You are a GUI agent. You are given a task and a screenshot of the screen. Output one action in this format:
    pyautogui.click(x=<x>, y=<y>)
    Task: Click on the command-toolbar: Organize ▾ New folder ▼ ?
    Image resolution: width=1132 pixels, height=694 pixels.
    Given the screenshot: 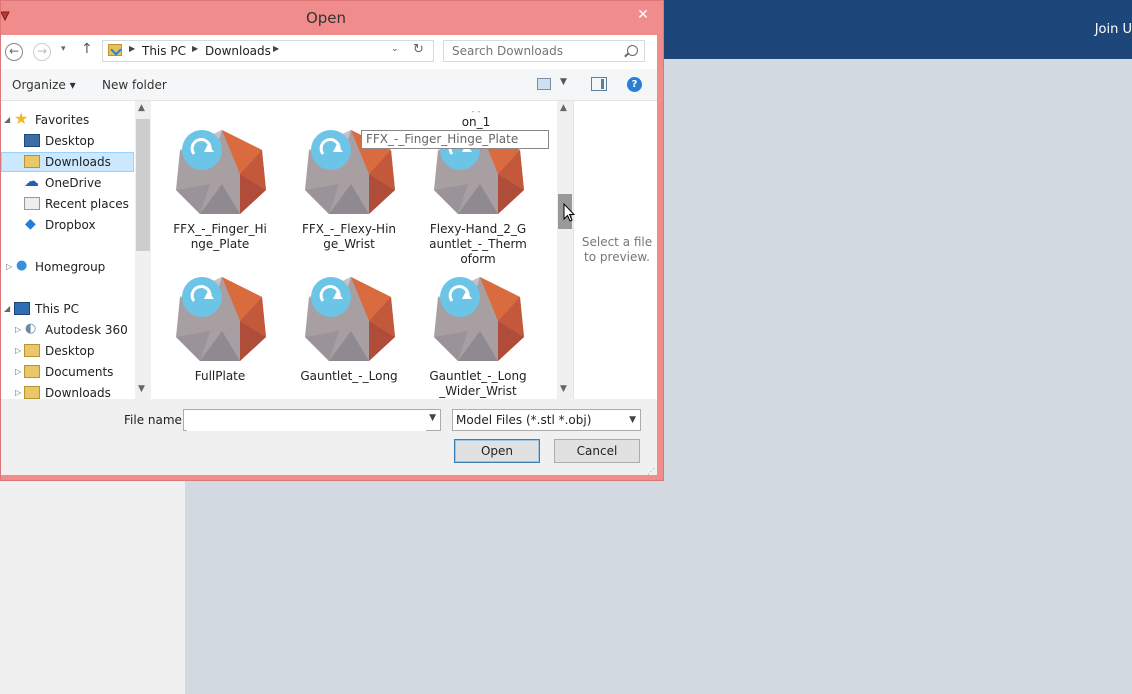 What is the action you would take?
    pyautogui.click(x=329, y=85)
    